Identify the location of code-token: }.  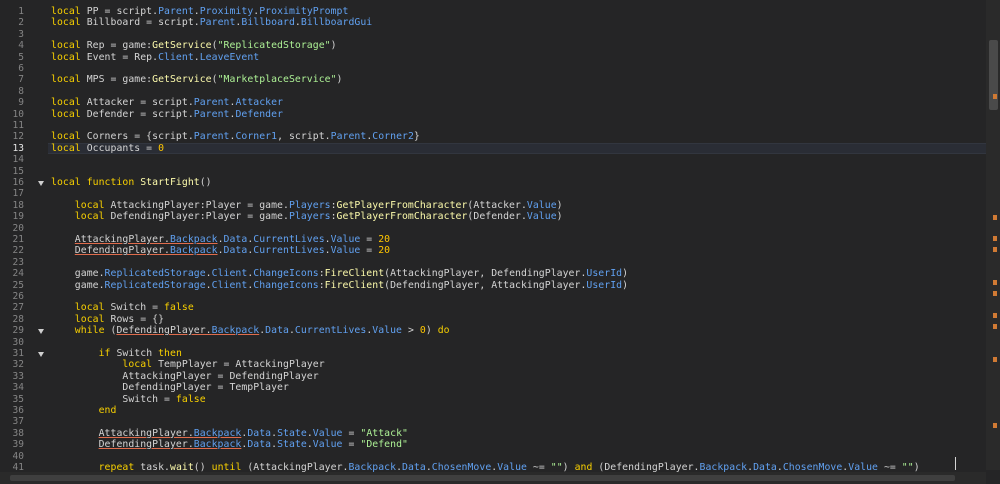
(416, 137).